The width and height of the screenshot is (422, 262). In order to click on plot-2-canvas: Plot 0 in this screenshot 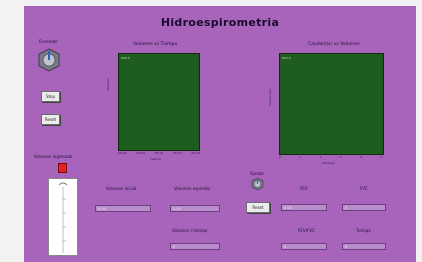, I will do `click(331, 104)`.